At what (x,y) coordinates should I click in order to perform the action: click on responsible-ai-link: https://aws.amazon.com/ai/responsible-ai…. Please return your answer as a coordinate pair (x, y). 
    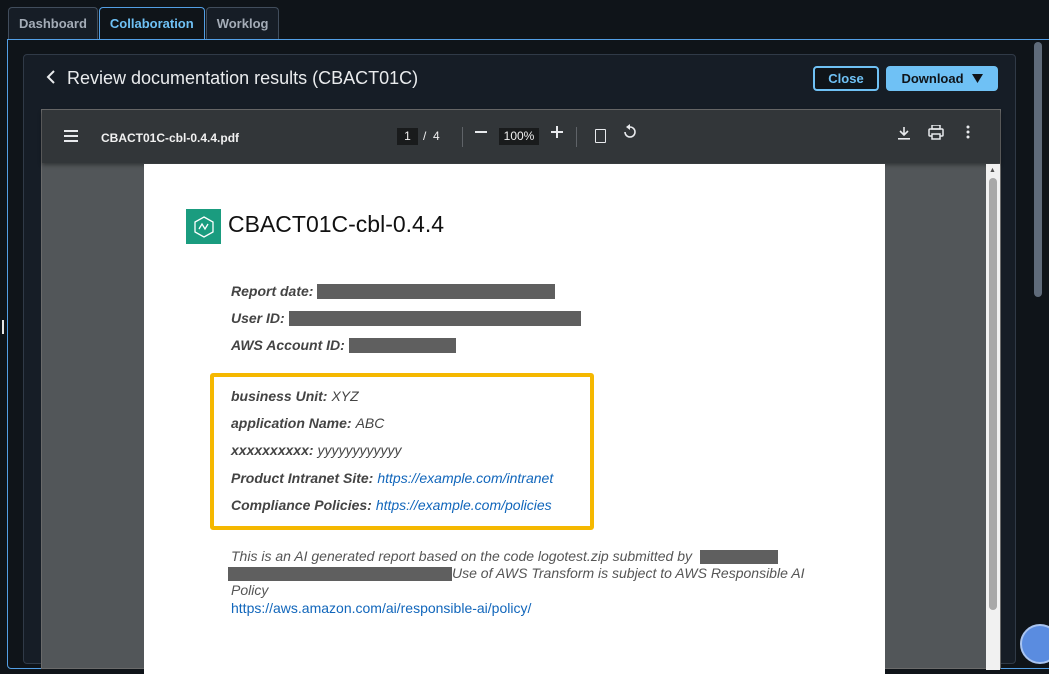
    Looking at the image, I should click on (381, 608).